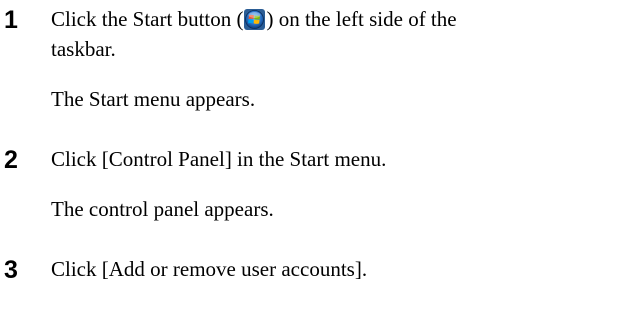 This screenshot has width=617, height=309. What do you see at coordinates (147, 19) in the screenshot?
I see `step-1-text-before-icon: Click the Start button (` at bounding box center [147, 19].